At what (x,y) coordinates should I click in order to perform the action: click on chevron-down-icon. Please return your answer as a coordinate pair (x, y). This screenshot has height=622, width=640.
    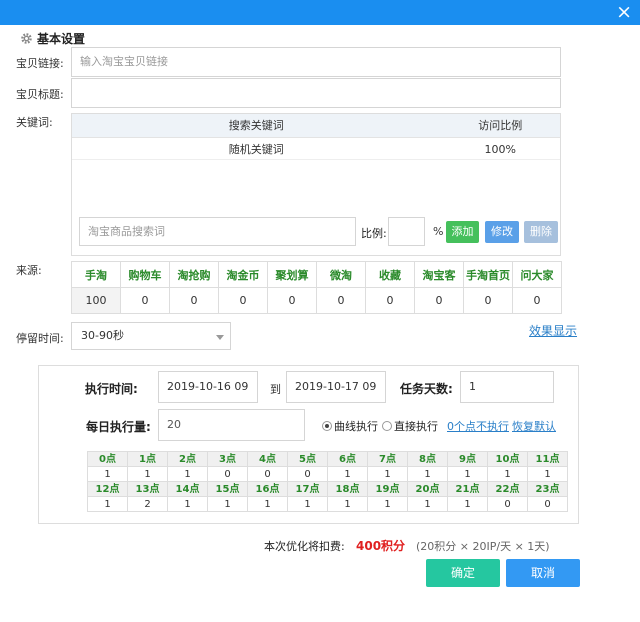
    Looking at the image, I should click on (220, 337).